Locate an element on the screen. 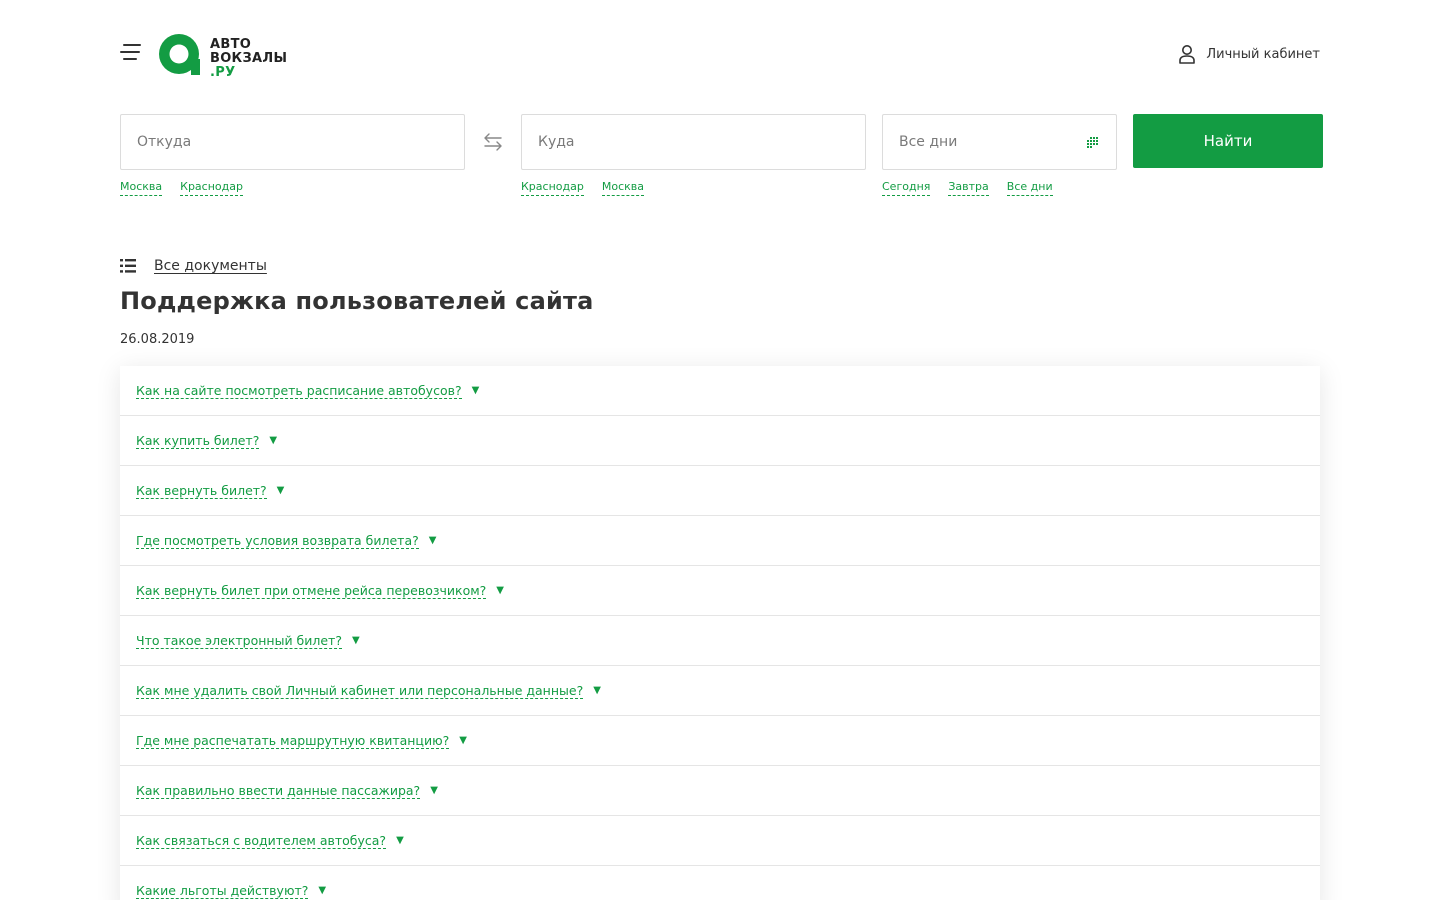 This screenshot has height=900, width=1440. site-header: АВТО ВОКЗАЛЫ .РУ Личный кабинет is located at coordinates (720, 50).